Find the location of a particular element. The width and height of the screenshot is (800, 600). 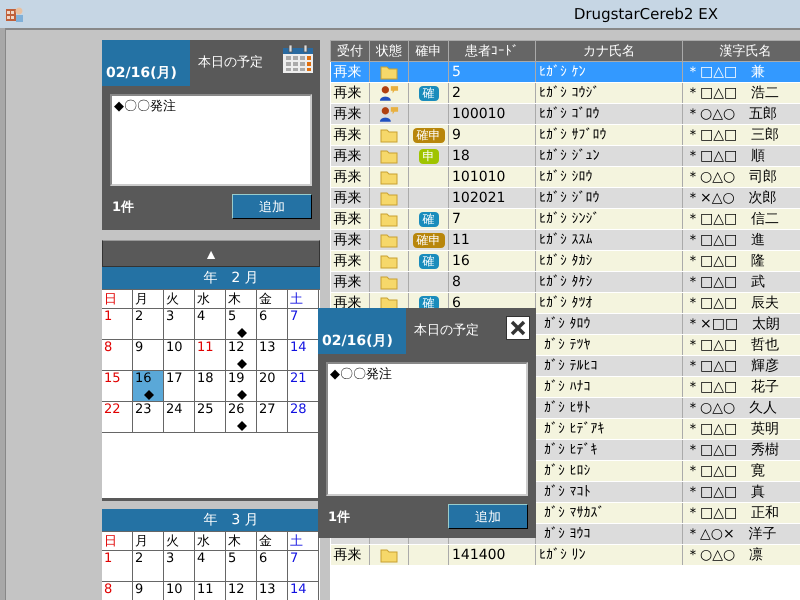

table-cell: 8 is located at coordinates (456, 282).